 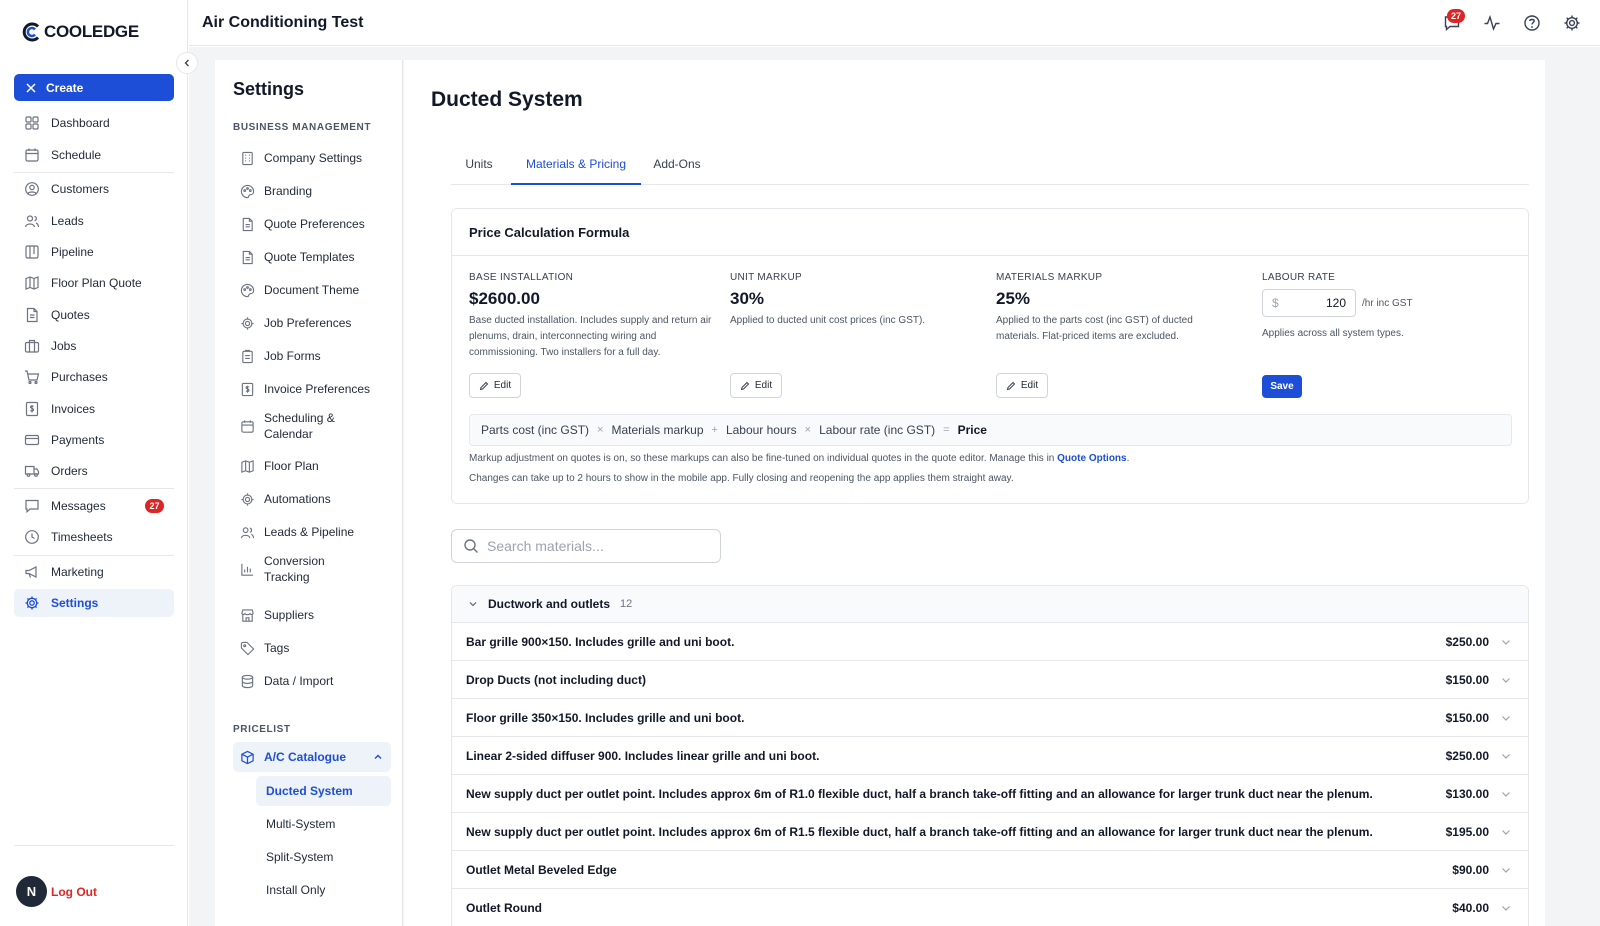 I want to click on edit-unit-markup-button: Edit, so click(x=756, y=385).